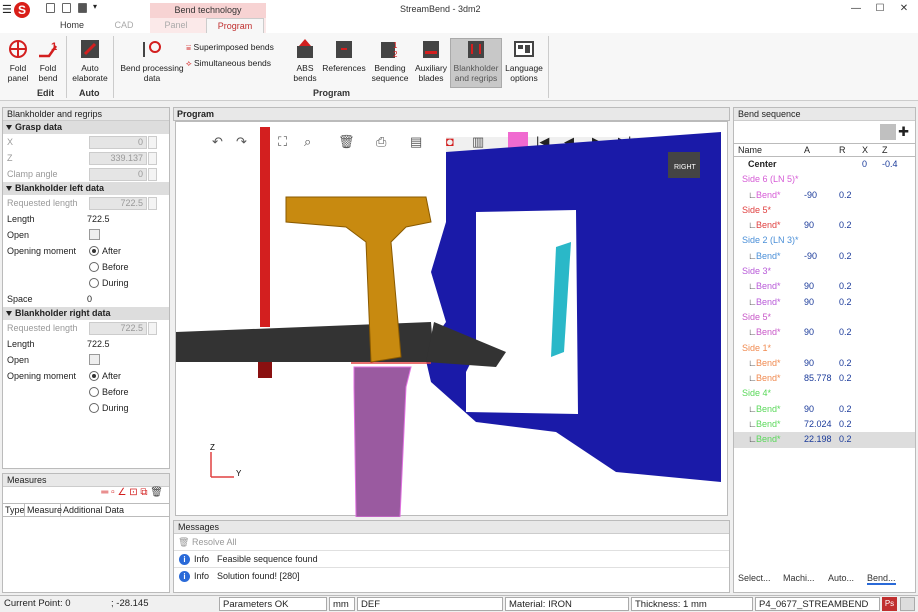 The width and height of the screenshot is (918, 612). Describe the element at coordinates (809, 332) in the screenshot. I see `sequence-row-a: 90` at that location.